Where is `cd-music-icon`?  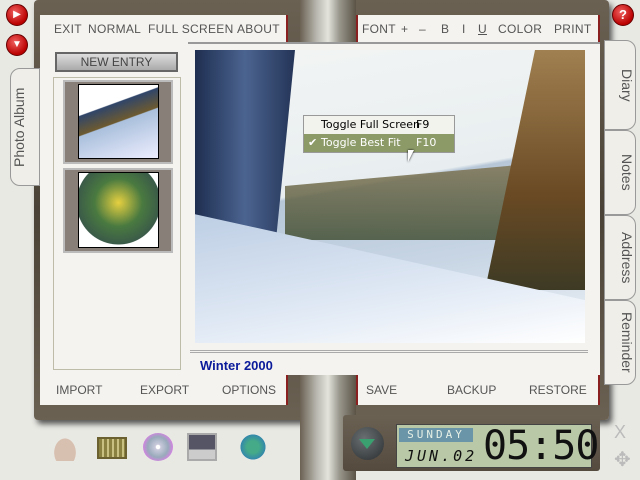
cd-music-icon is located at coordinates (158, 447).